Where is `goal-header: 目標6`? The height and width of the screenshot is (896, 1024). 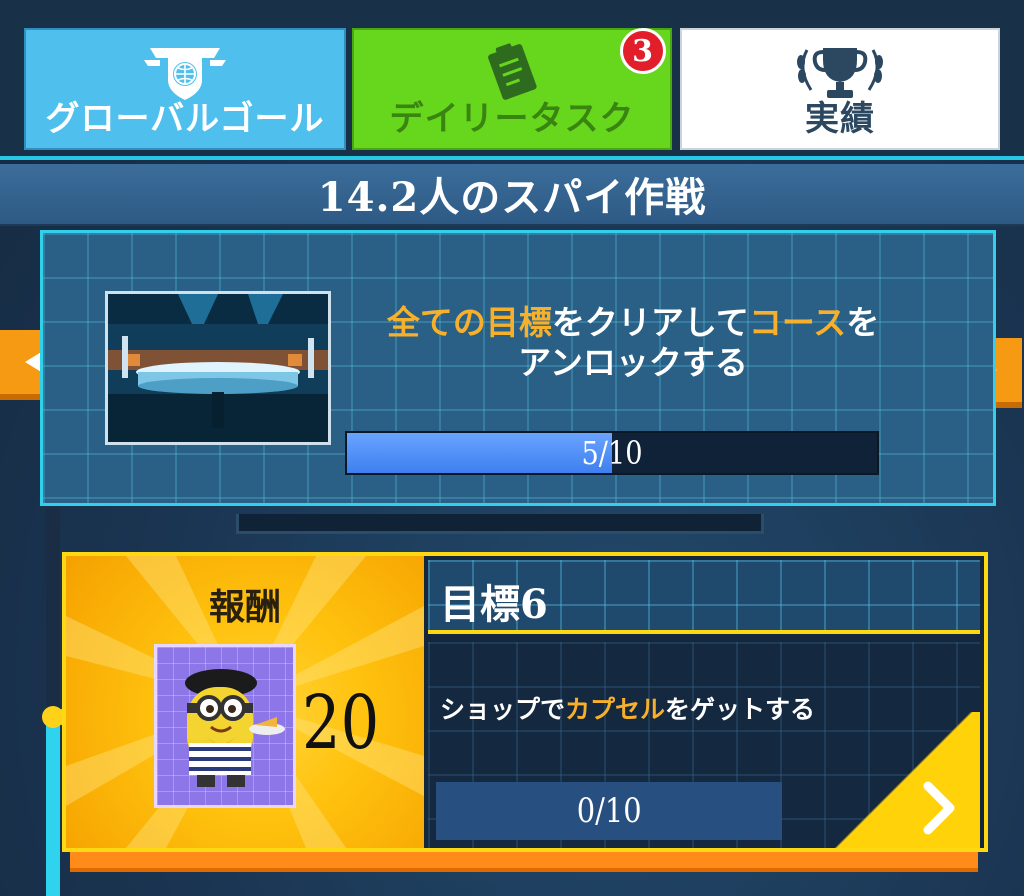 goal-header: 目標6 is located at coordinates (704, 597).